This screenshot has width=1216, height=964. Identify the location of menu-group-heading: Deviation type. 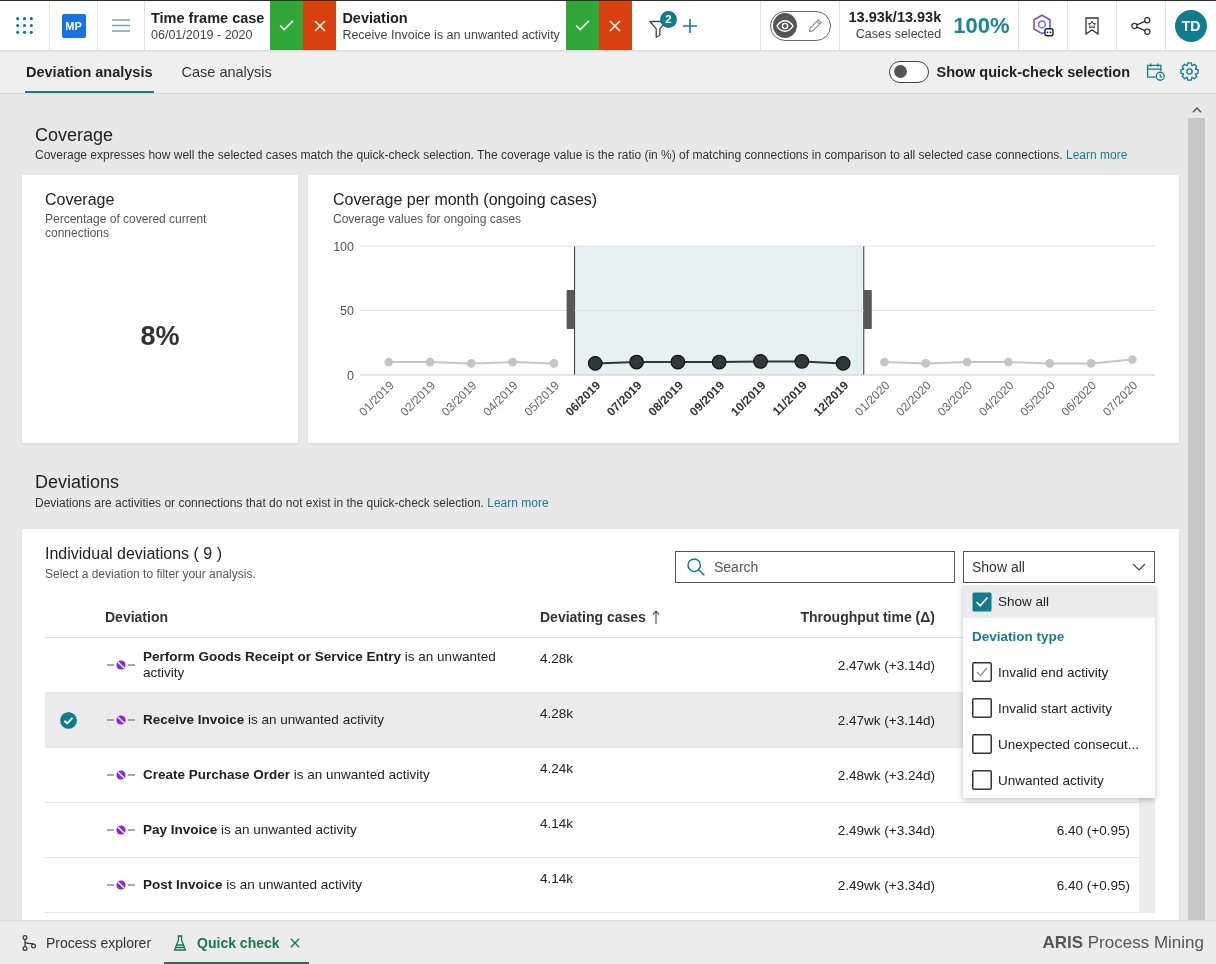
(1018, 636).